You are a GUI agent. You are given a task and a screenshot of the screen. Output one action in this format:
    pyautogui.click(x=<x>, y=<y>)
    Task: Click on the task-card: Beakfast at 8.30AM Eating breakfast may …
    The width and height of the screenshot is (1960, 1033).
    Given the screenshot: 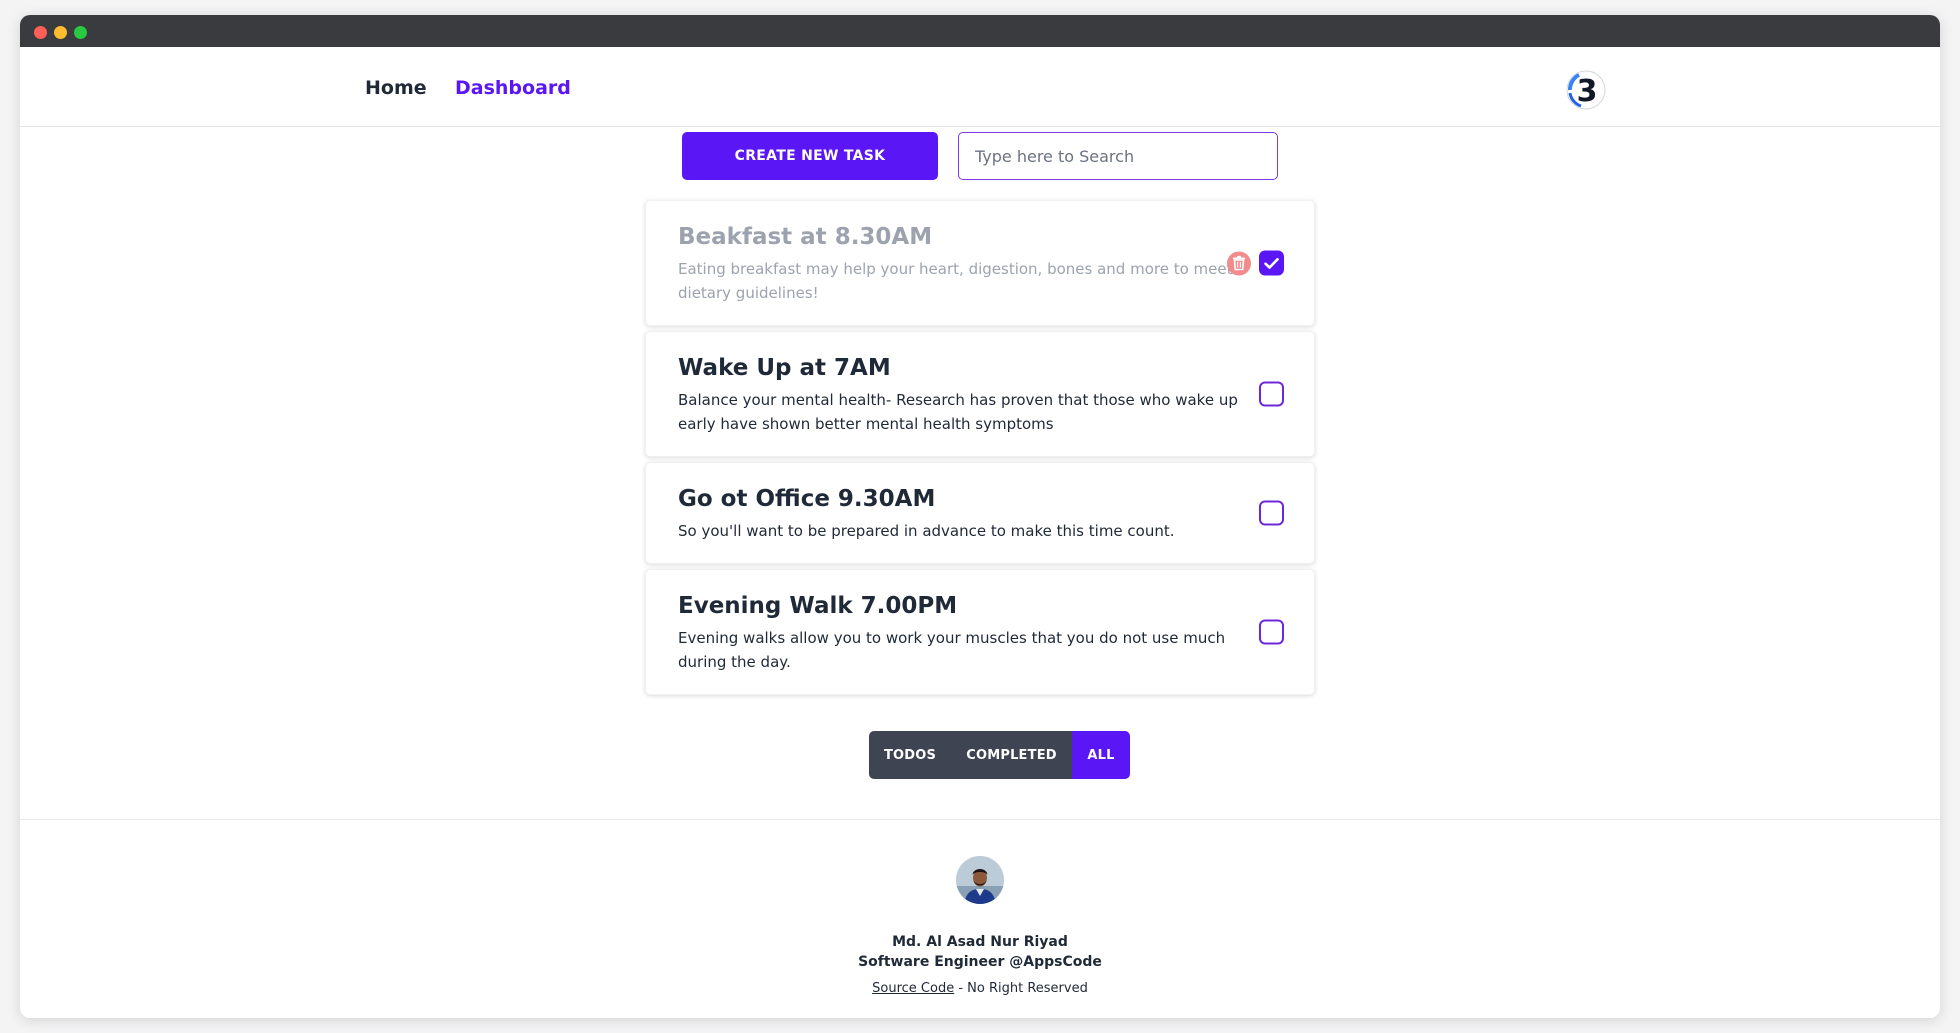 What is the action you would take?
    pyautogui.click(x=980, y=263)
    